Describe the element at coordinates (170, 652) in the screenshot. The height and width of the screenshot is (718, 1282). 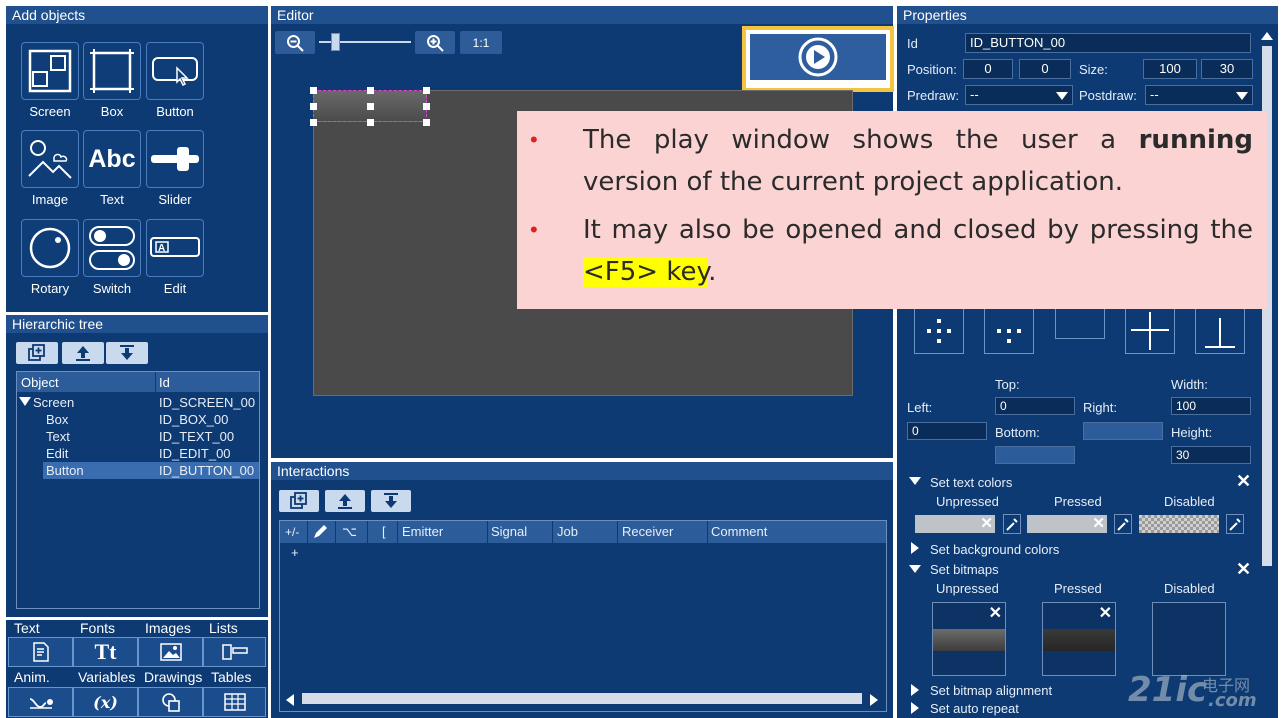
I see `images-button` at that location.